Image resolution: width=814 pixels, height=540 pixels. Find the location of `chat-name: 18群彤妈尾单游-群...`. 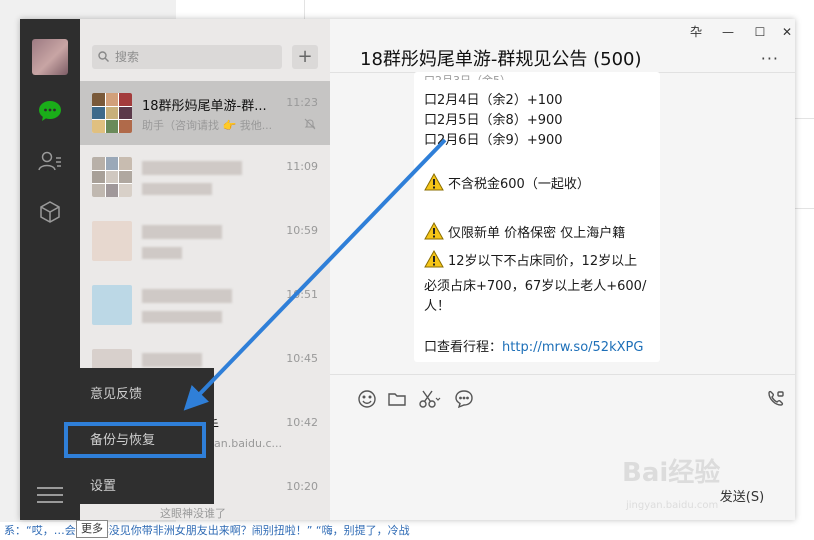

chat-name: 18群彤妈尾单游-群... is located at coordinates (204, 106).